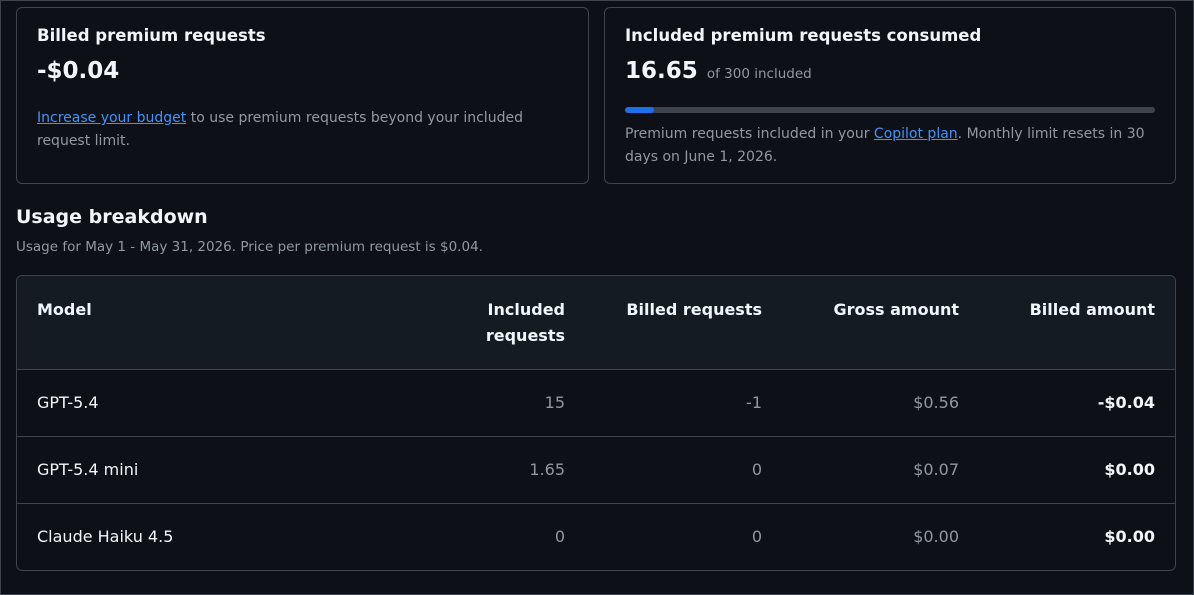  I want to click on cell-included-requests: 15, so click(554, 402).